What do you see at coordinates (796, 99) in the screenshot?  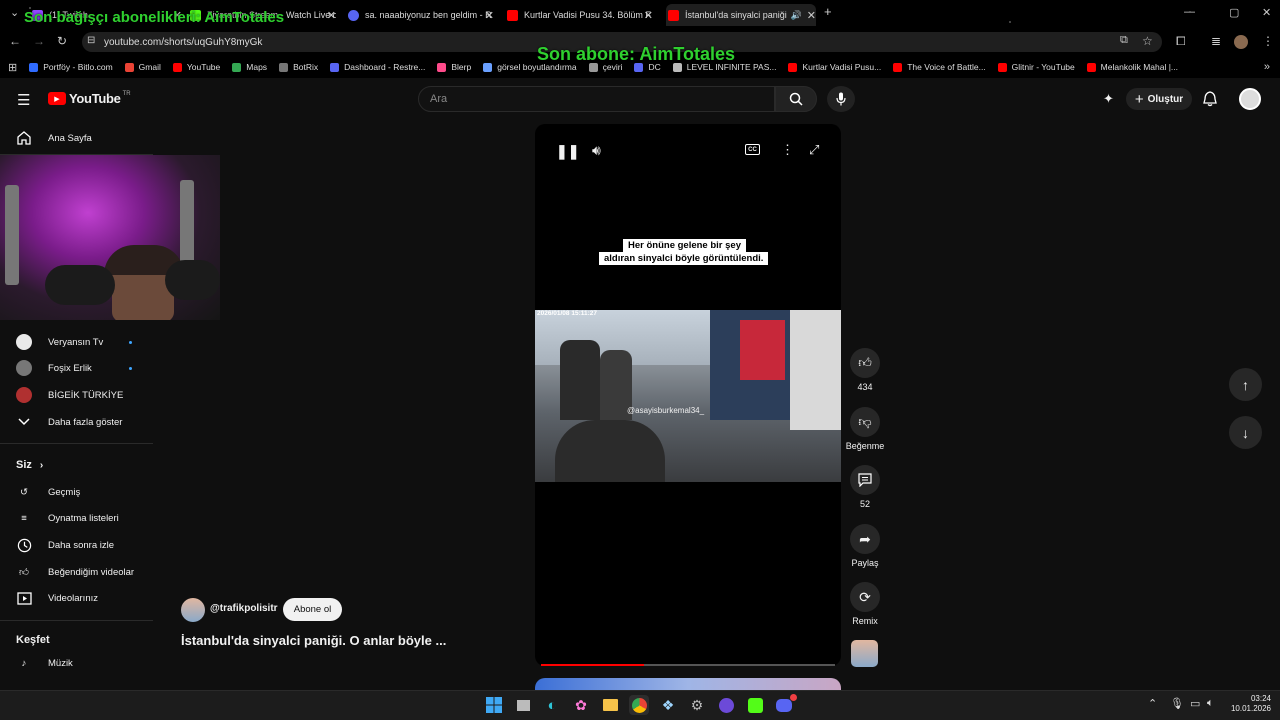 I see `search-button` at bounding box center [796, 99].